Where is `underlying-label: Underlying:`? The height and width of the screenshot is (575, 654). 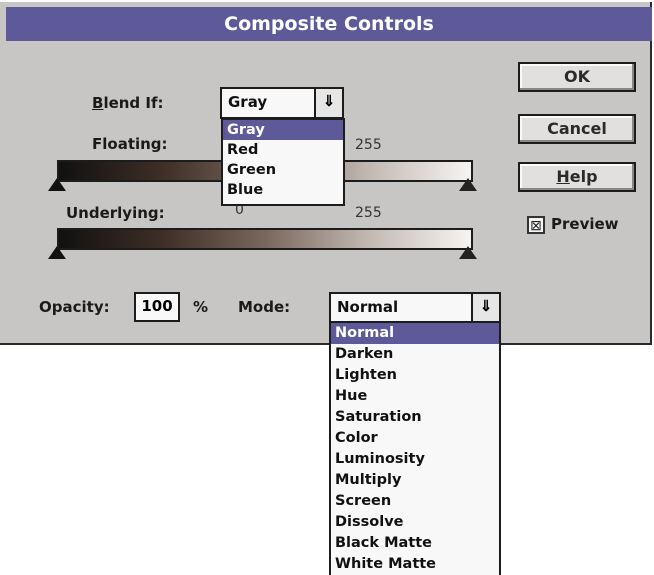
underlying-label: Underlying: is located at coordinates (115, 213).